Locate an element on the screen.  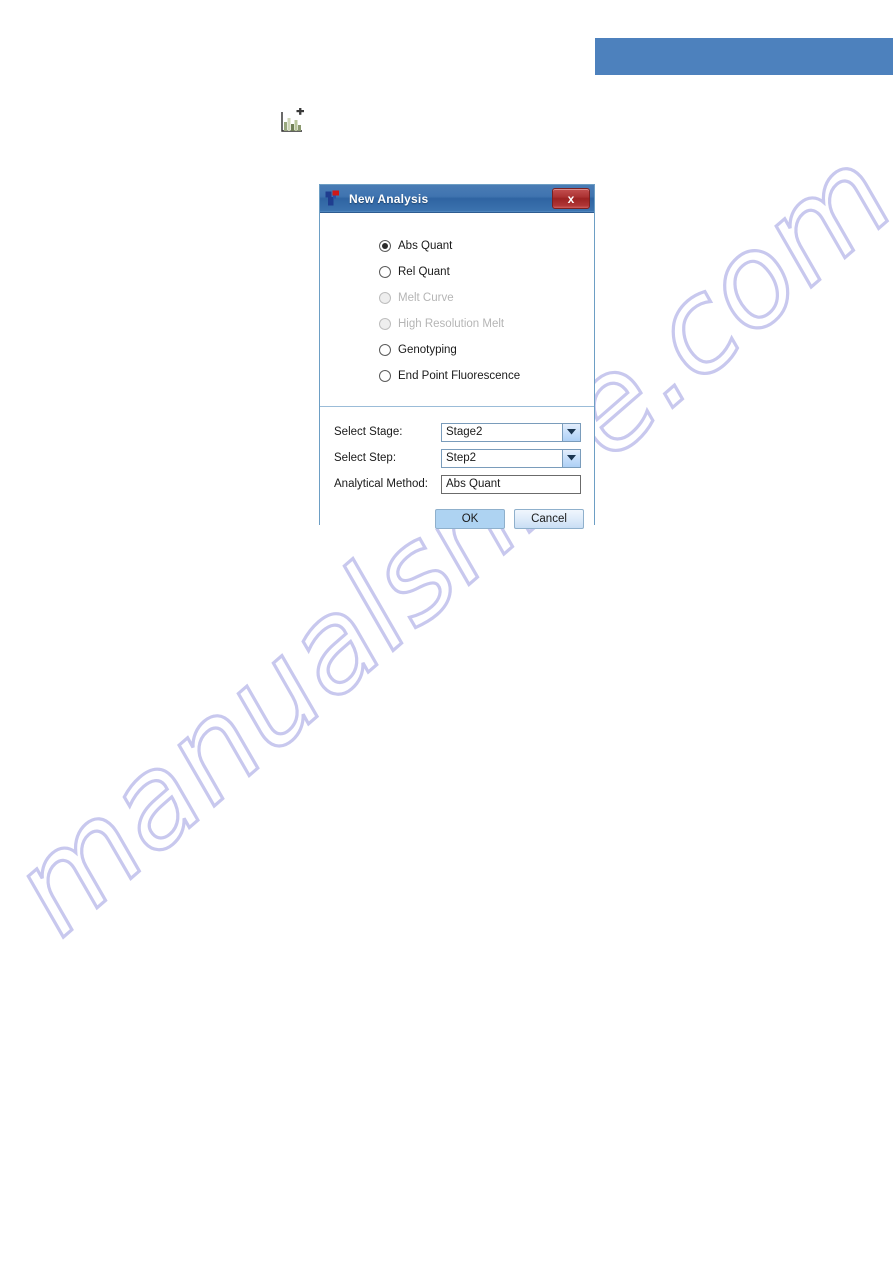
radio-end-point-fluorescence: End Point Fluorescence is located at coordinates (457, 376).